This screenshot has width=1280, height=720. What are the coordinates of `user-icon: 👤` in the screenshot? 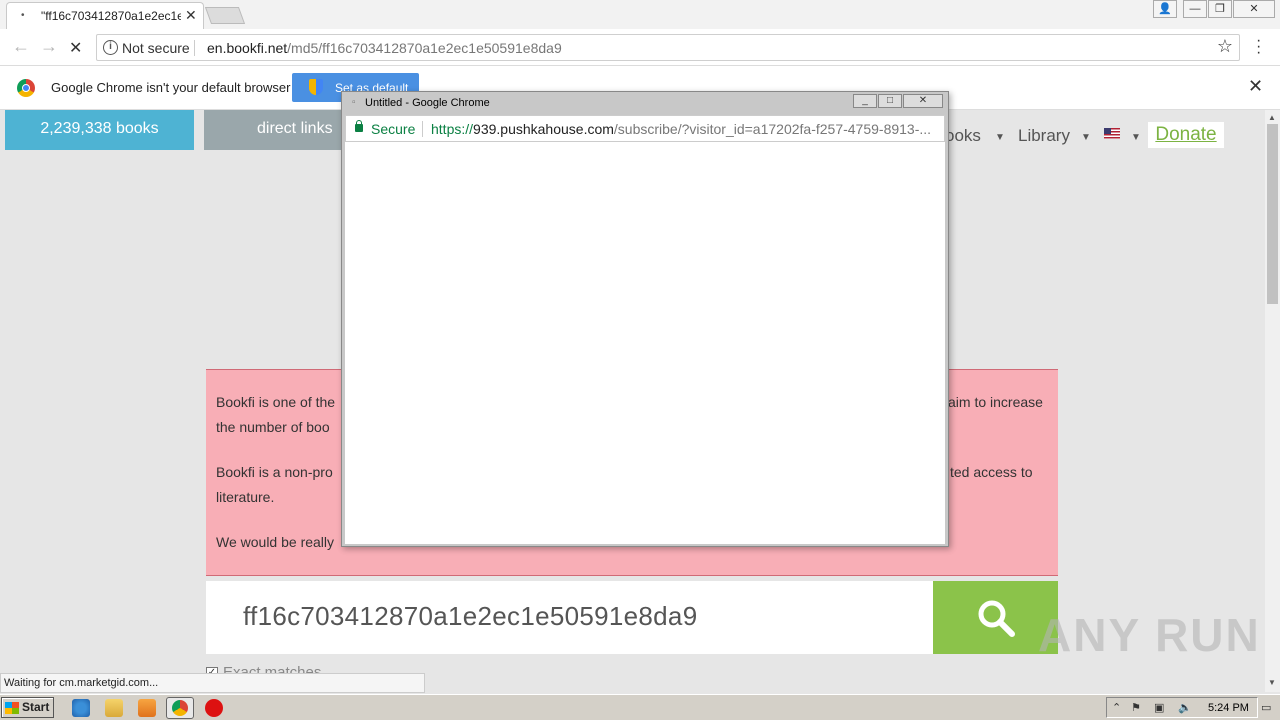 It's located at (1165, 9).